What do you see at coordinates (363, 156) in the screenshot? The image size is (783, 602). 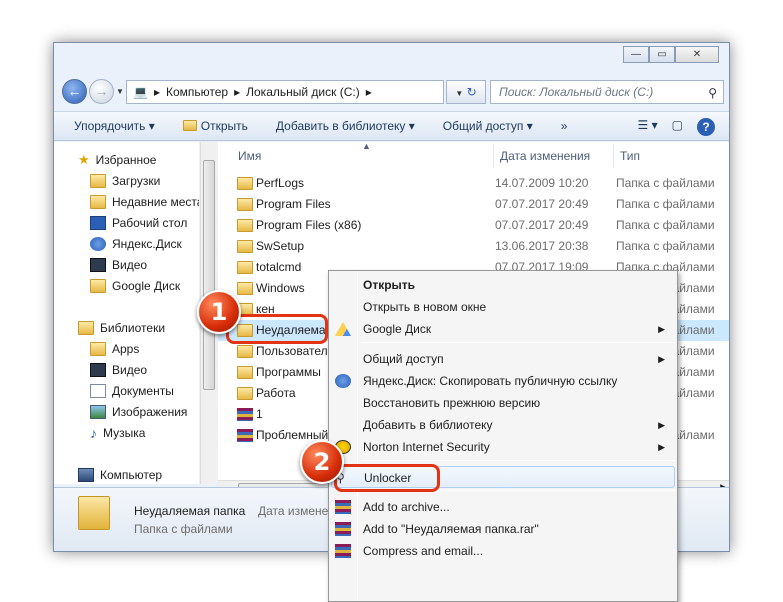 I see `column-header-name: Имя` at bounding box center [363, 156].